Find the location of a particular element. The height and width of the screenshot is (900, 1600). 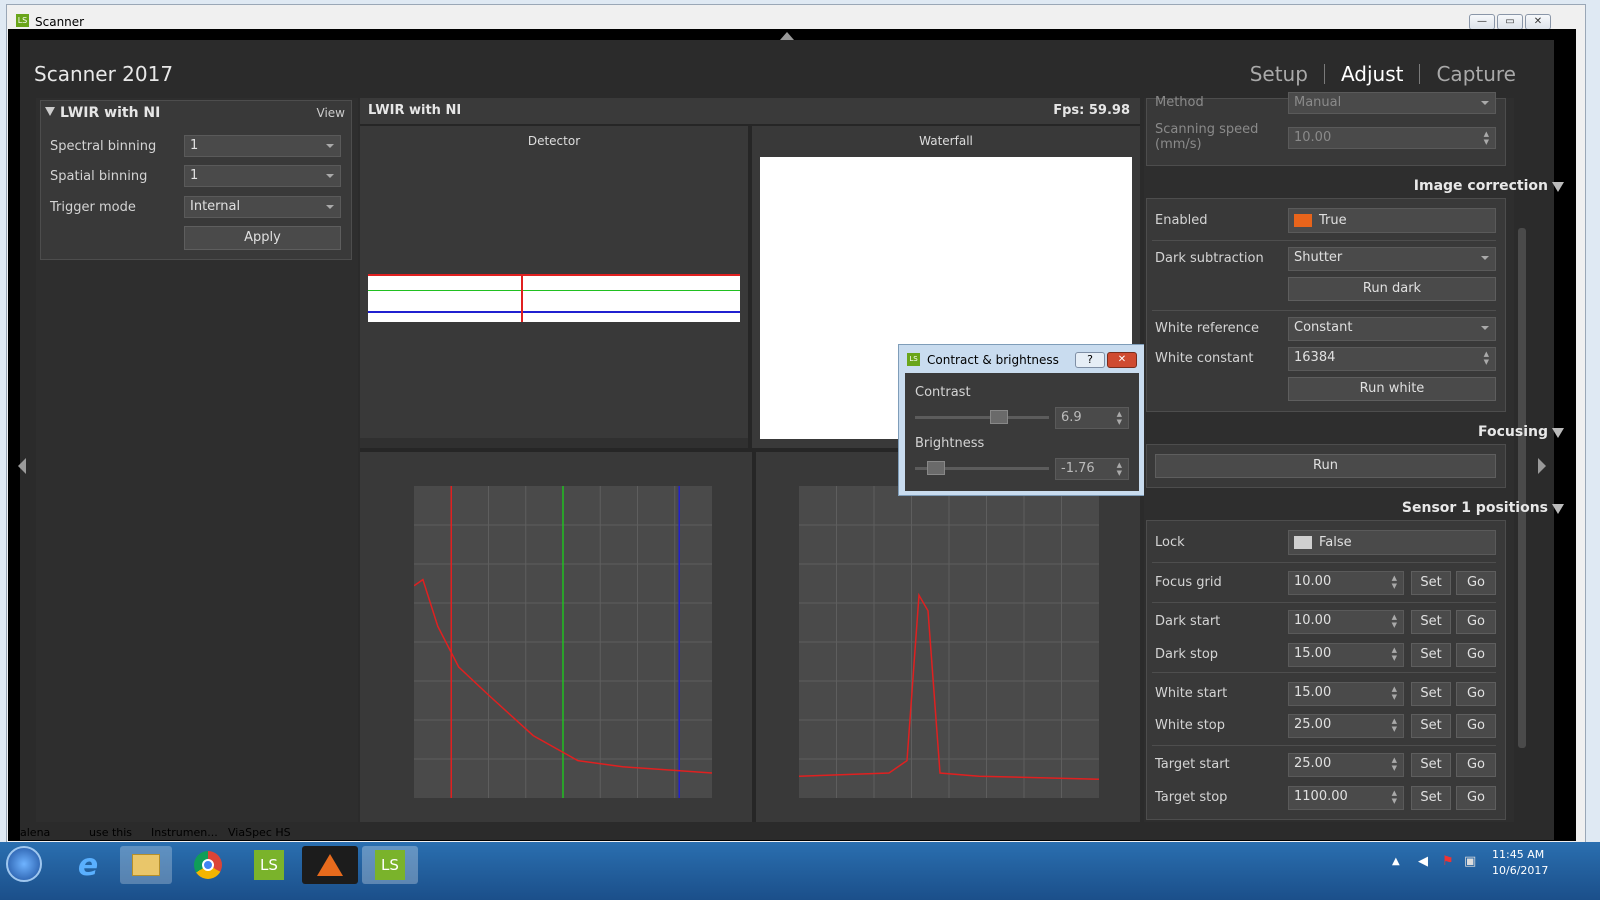

contrast-slider is located at coordinates (982, 417).